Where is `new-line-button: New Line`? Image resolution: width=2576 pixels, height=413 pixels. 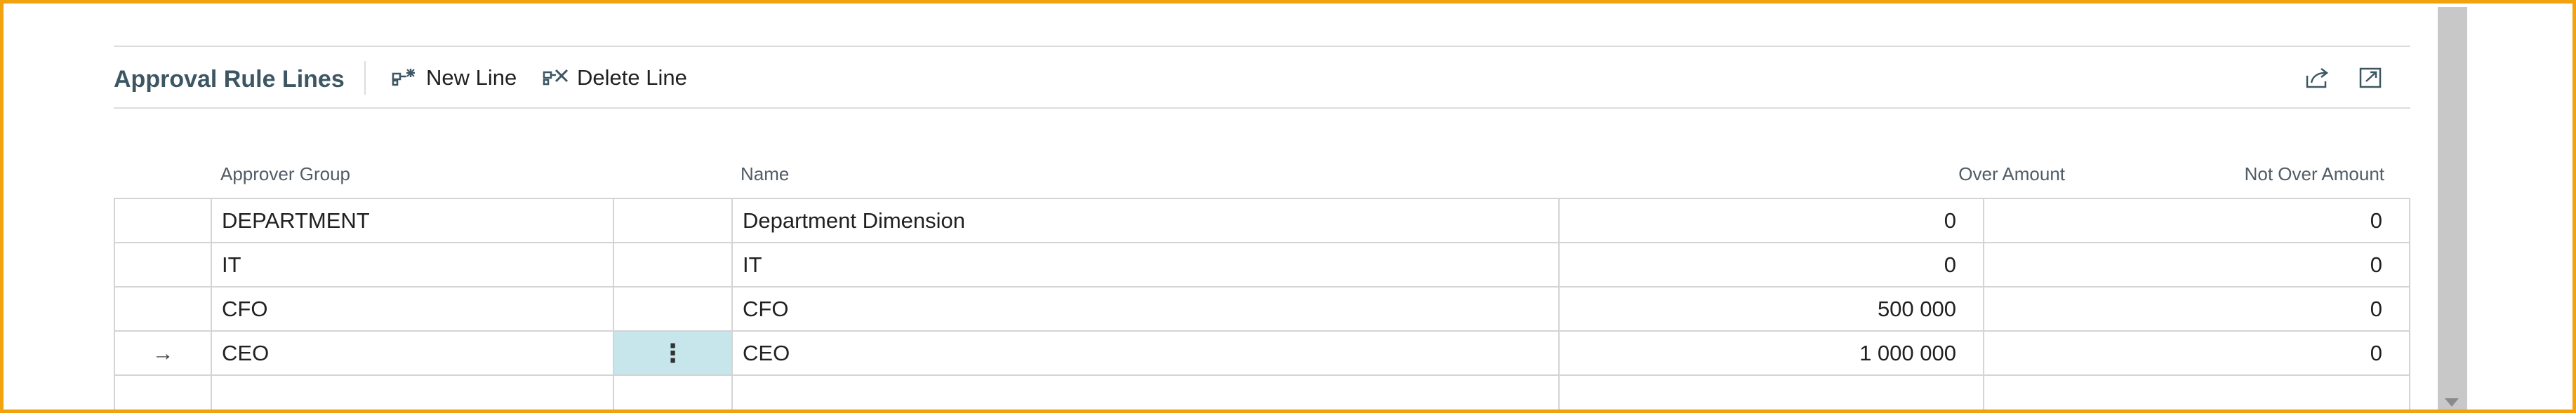
new-line-button: New Line is located at coordinates (454, 77).